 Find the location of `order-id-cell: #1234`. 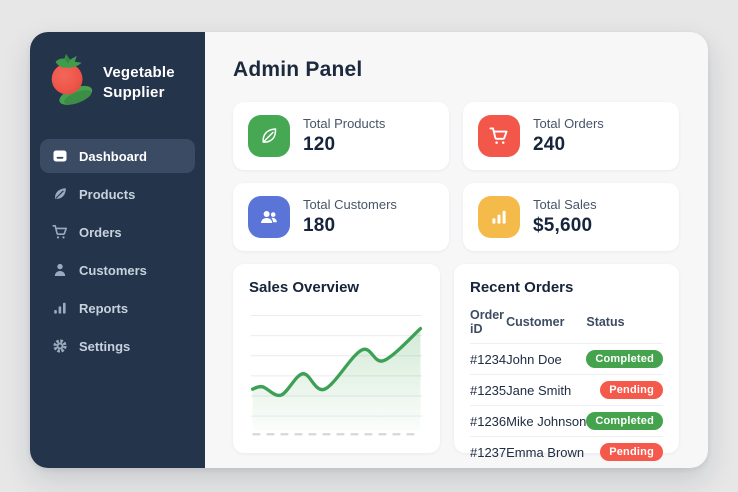

order-id-cell: #1234 is located at coordinates (488, 359).